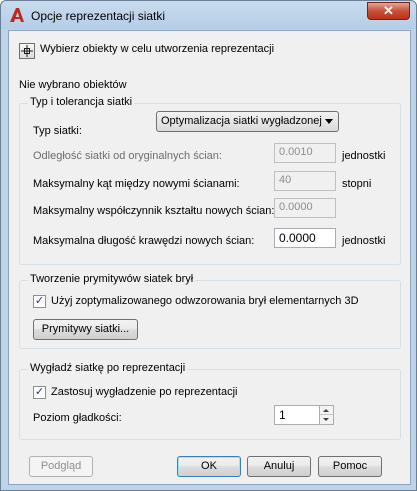  I want to click on spin-up-icon, so click(326, 410).